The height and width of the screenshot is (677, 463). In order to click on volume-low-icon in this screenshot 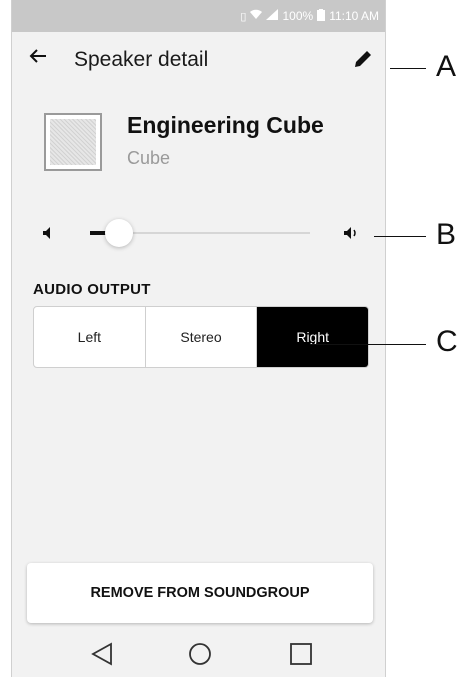, I will do `click(49, 233)`.